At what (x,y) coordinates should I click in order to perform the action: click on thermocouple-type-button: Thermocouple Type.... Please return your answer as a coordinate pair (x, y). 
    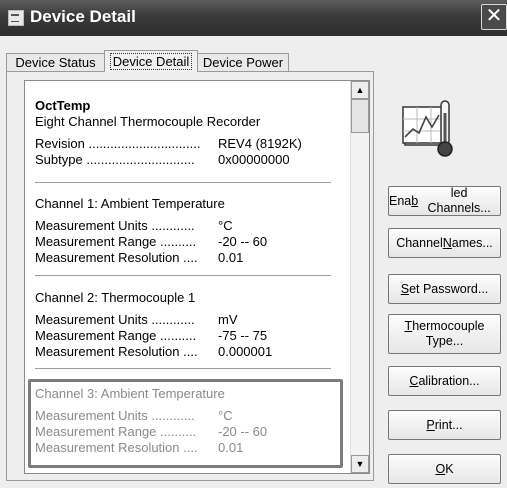
    Looking at the image, I should click on (444, 334).